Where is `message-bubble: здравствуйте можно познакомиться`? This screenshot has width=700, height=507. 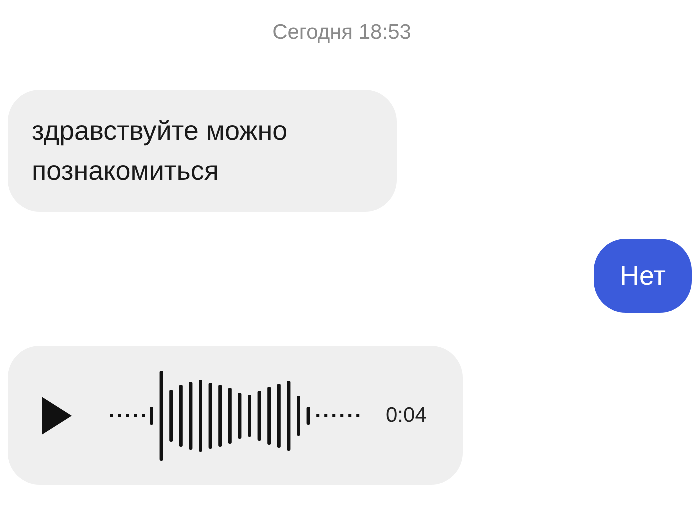 message-bubble: здравствуйте можно познакомиться is located at coordinates (202, 151).